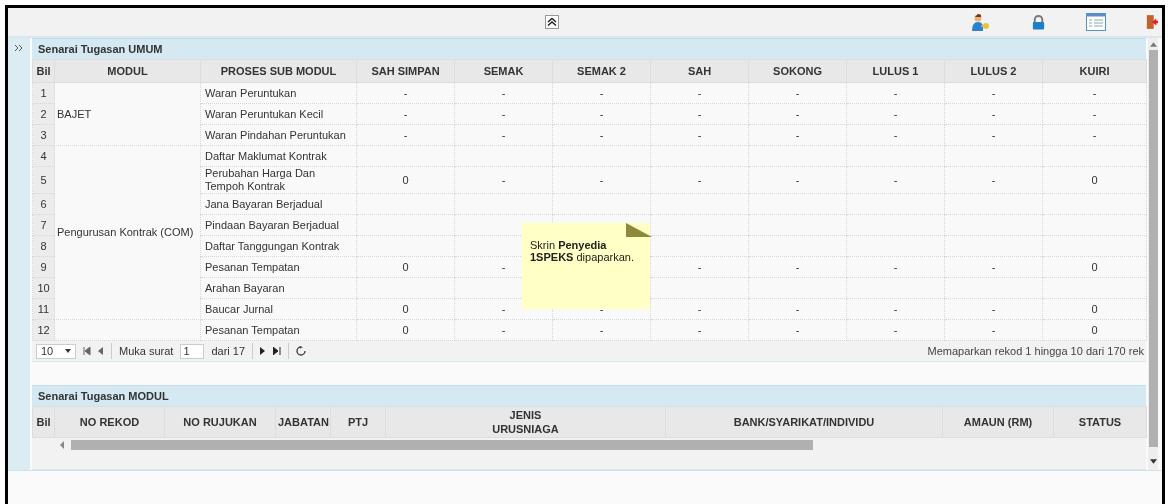 This screenshot has width=1168, height=504. Describe the element at coordinates (525, 422) in the screenshot. I see `column-header: JENIS URUSNIAGA` at that location.